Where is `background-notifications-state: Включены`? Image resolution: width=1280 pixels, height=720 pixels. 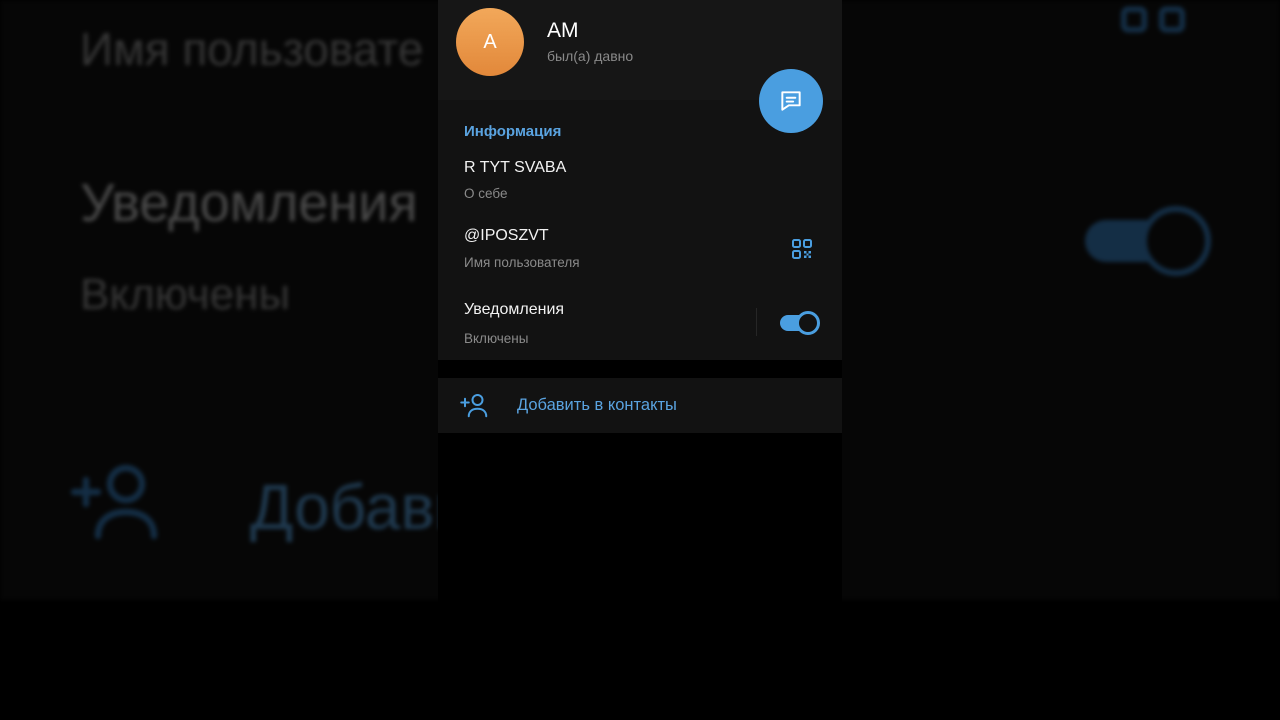 background-notifications-state: Включены is located at coordinates (185, 294).